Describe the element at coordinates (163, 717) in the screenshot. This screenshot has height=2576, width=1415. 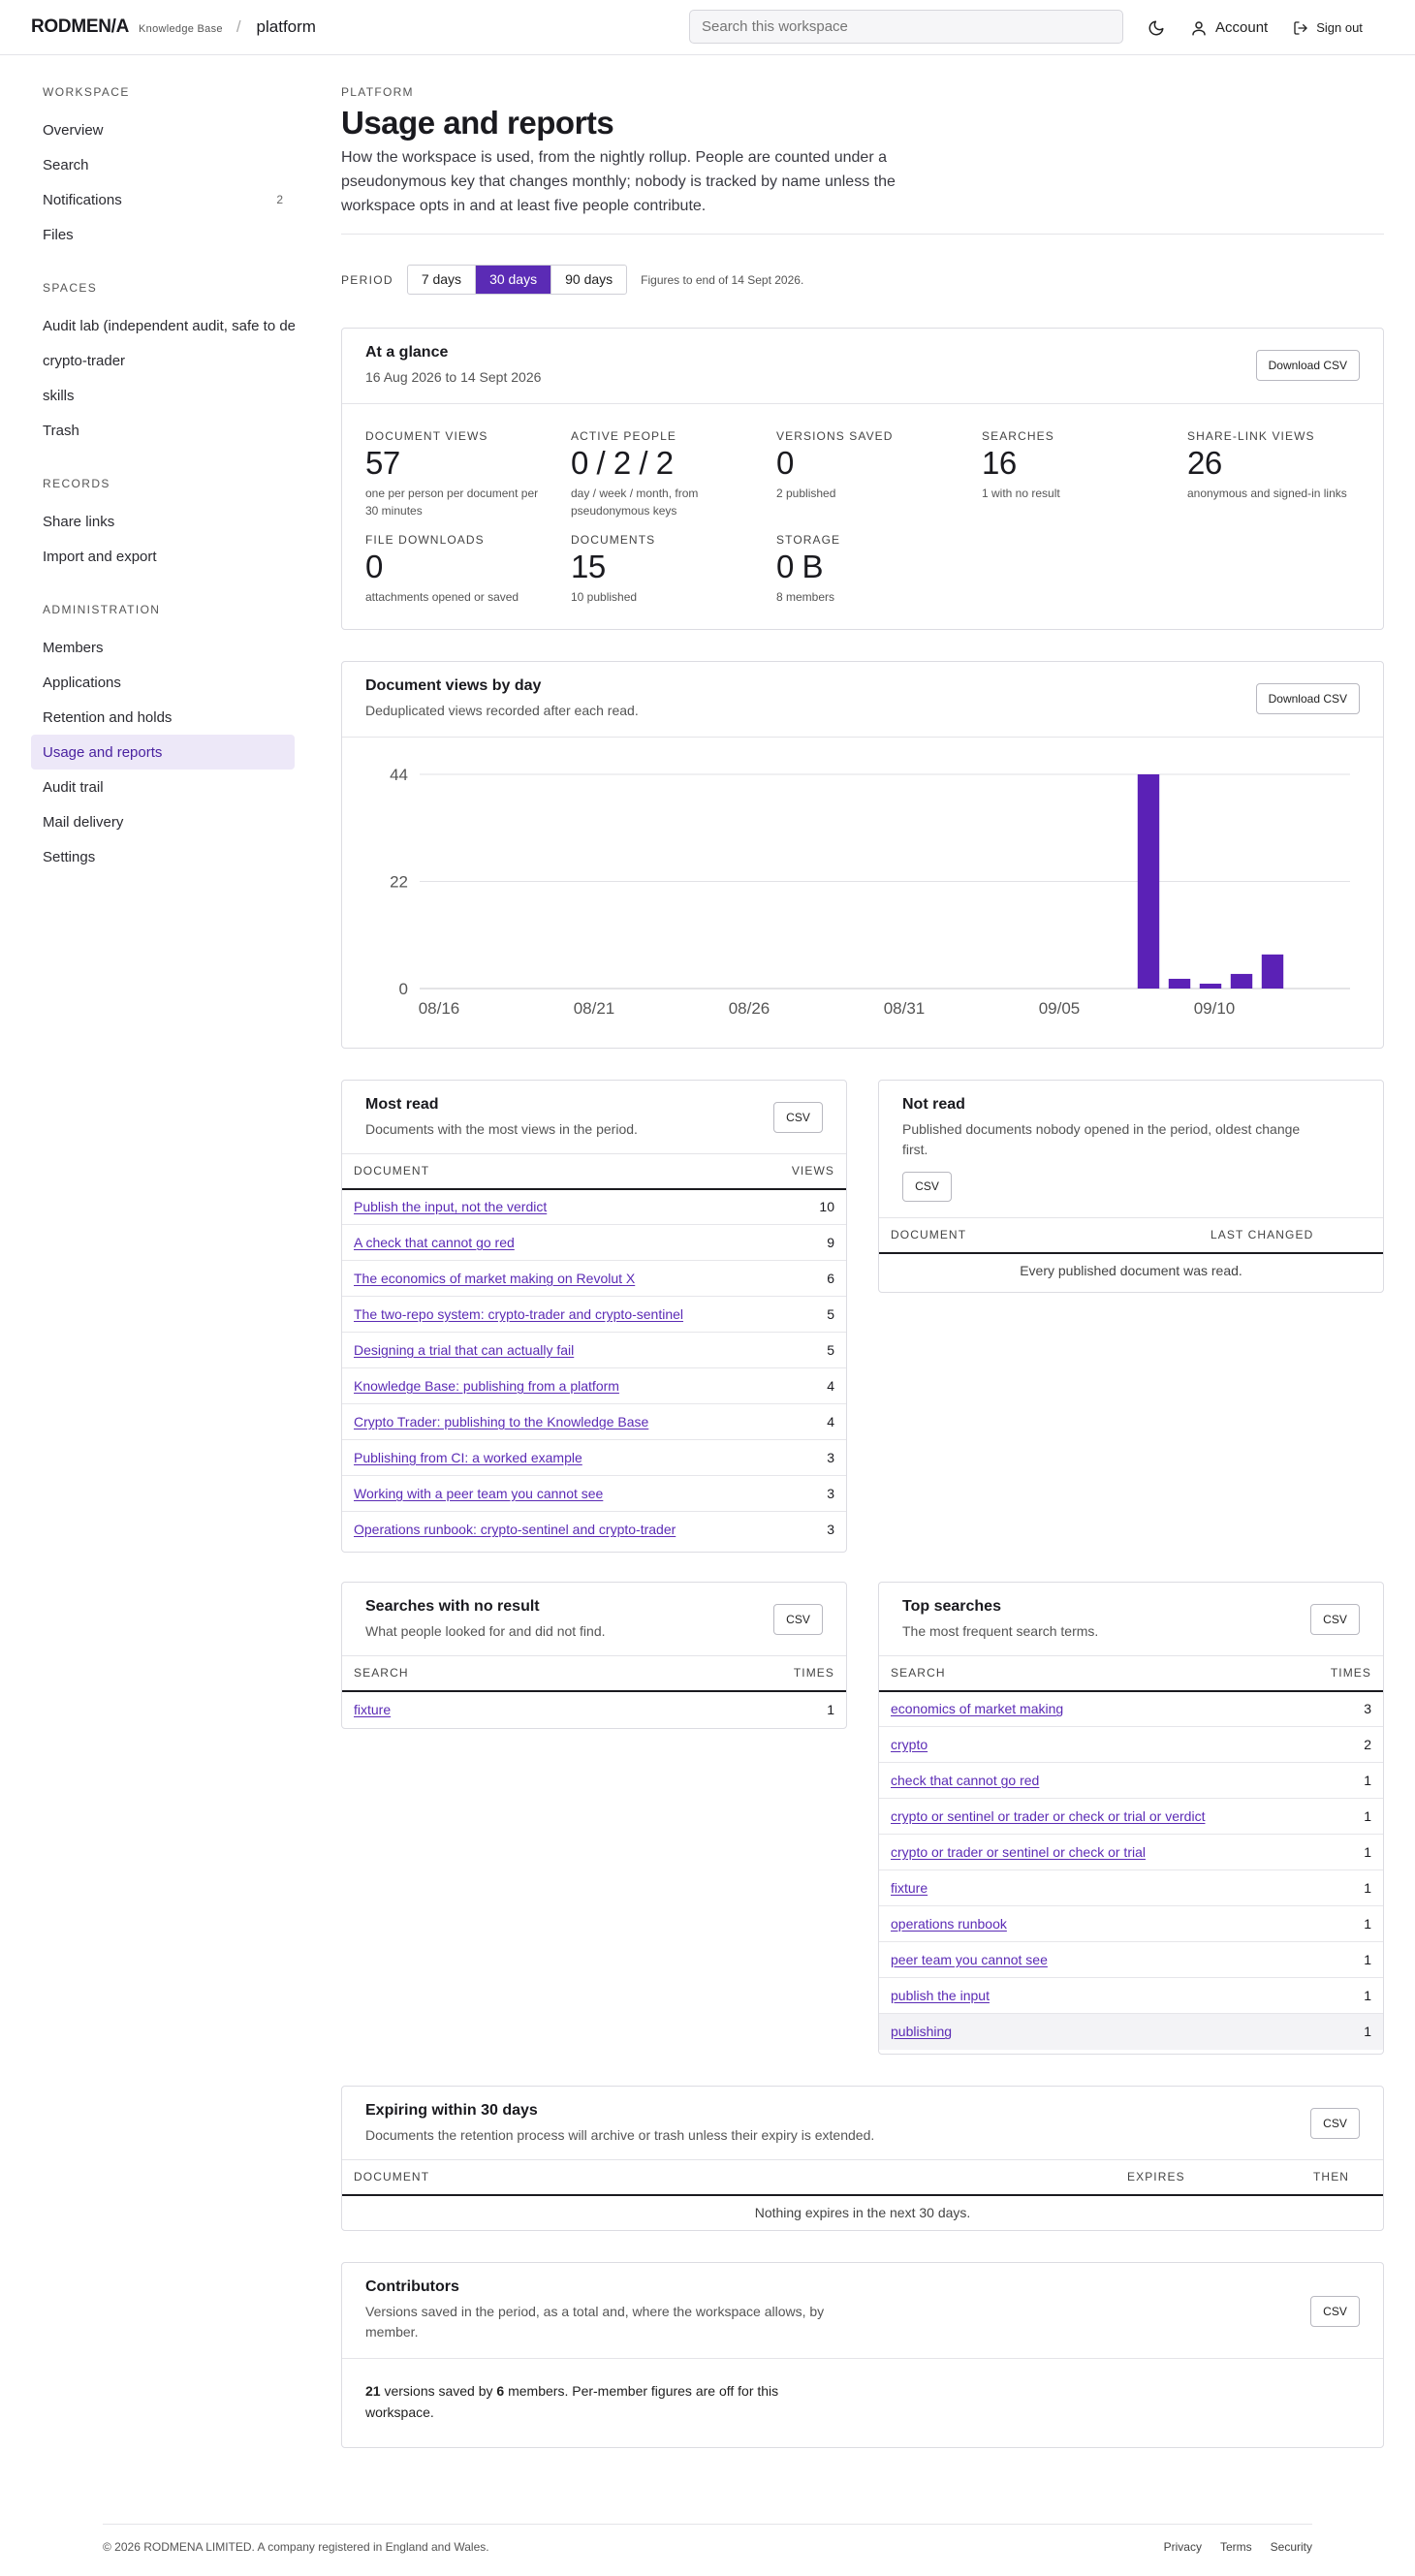
I see `sidebar-item-retention: Retention and holds` at that location.